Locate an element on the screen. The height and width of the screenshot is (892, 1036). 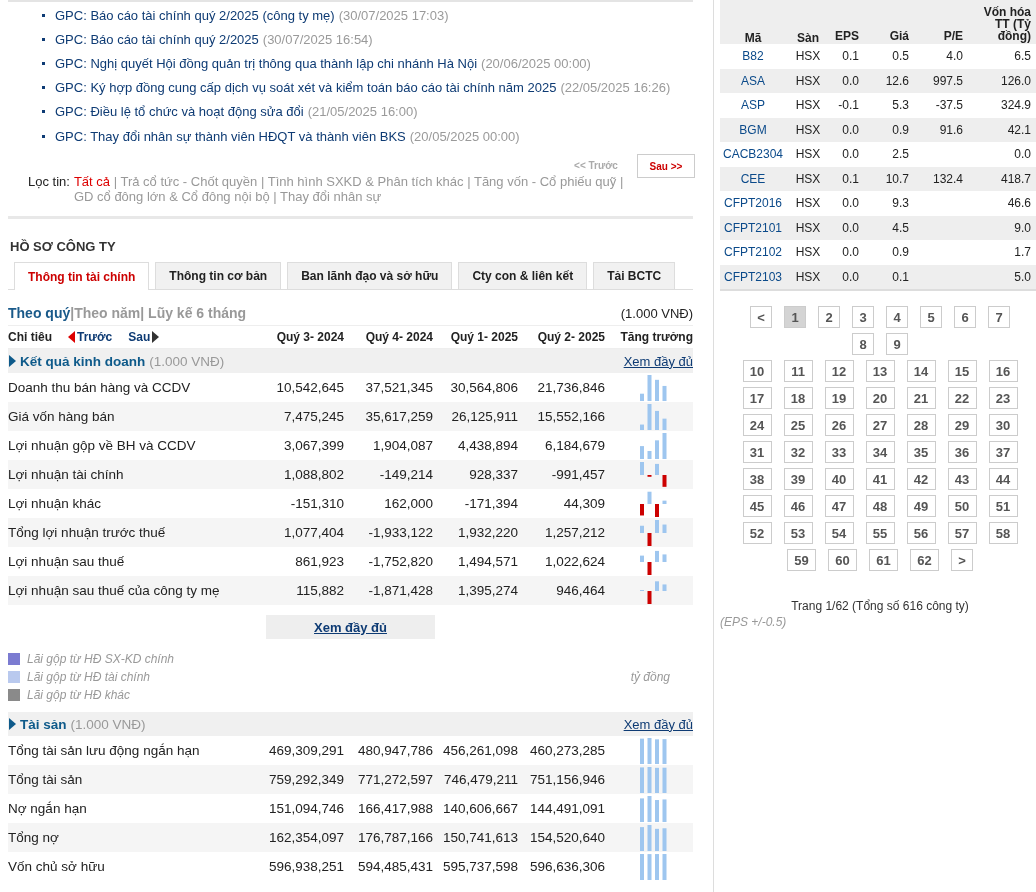
page-button: 27 is located at coordinates (880, 425).